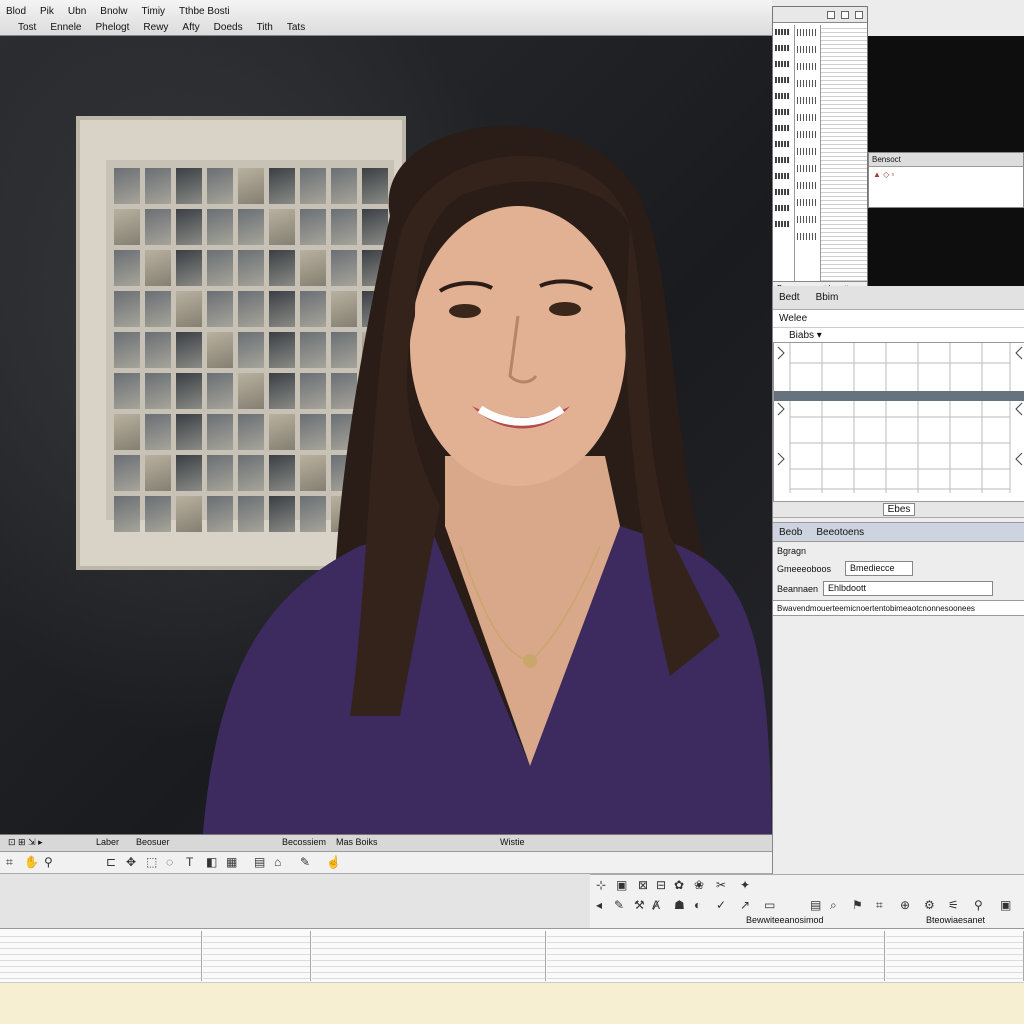 Image resolution: width=1024 pixels, height=1024 pixels. What do you see at coordinates (898, 532) in the screenshot?
I see `secondary-tabs: Beob Beeotoens` at bounding box center [898, 532].